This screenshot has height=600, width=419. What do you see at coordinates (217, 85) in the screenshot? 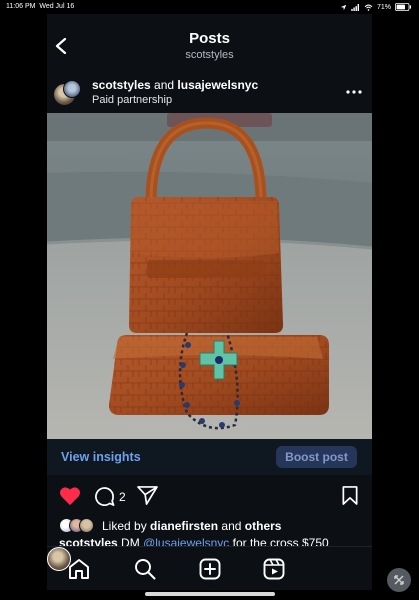
I see `collaborator-username: lusajewelsnyc` at bounding box center [217, 85].